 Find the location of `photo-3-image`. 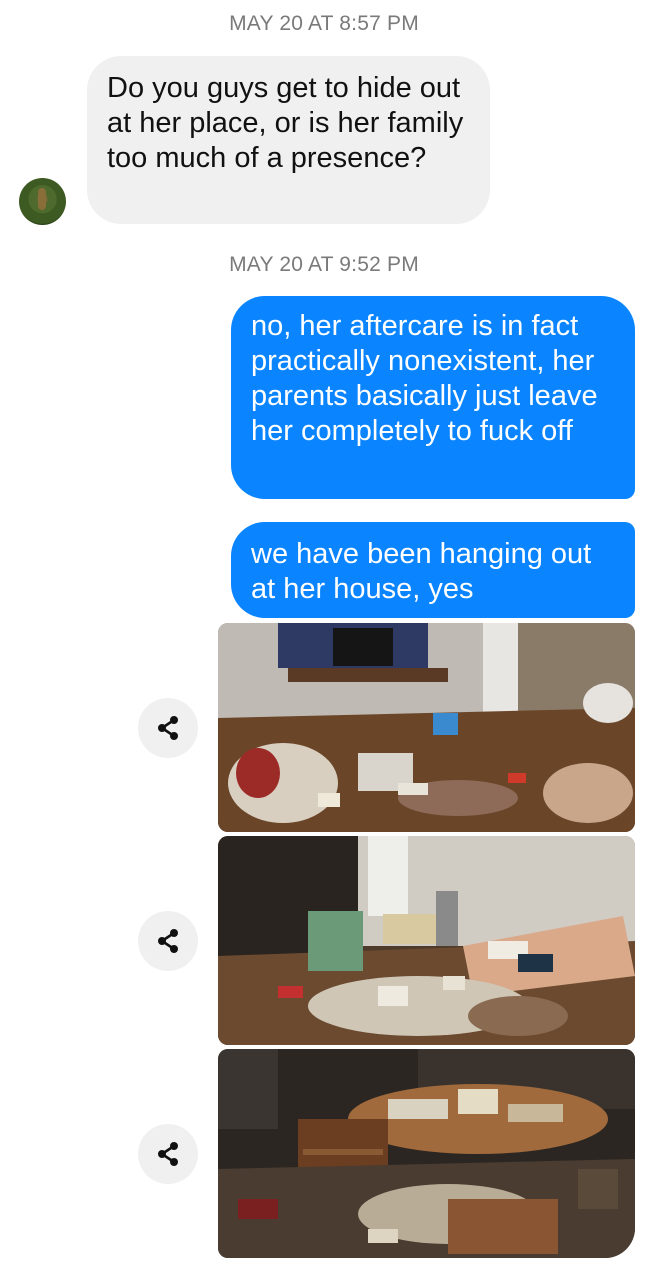

photo-3-image is located at coordinates (426, 1153).